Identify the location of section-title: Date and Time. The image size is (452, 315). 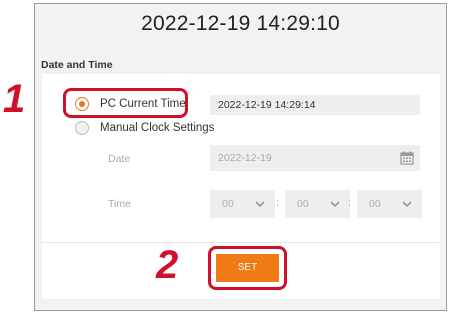
(77, 65).